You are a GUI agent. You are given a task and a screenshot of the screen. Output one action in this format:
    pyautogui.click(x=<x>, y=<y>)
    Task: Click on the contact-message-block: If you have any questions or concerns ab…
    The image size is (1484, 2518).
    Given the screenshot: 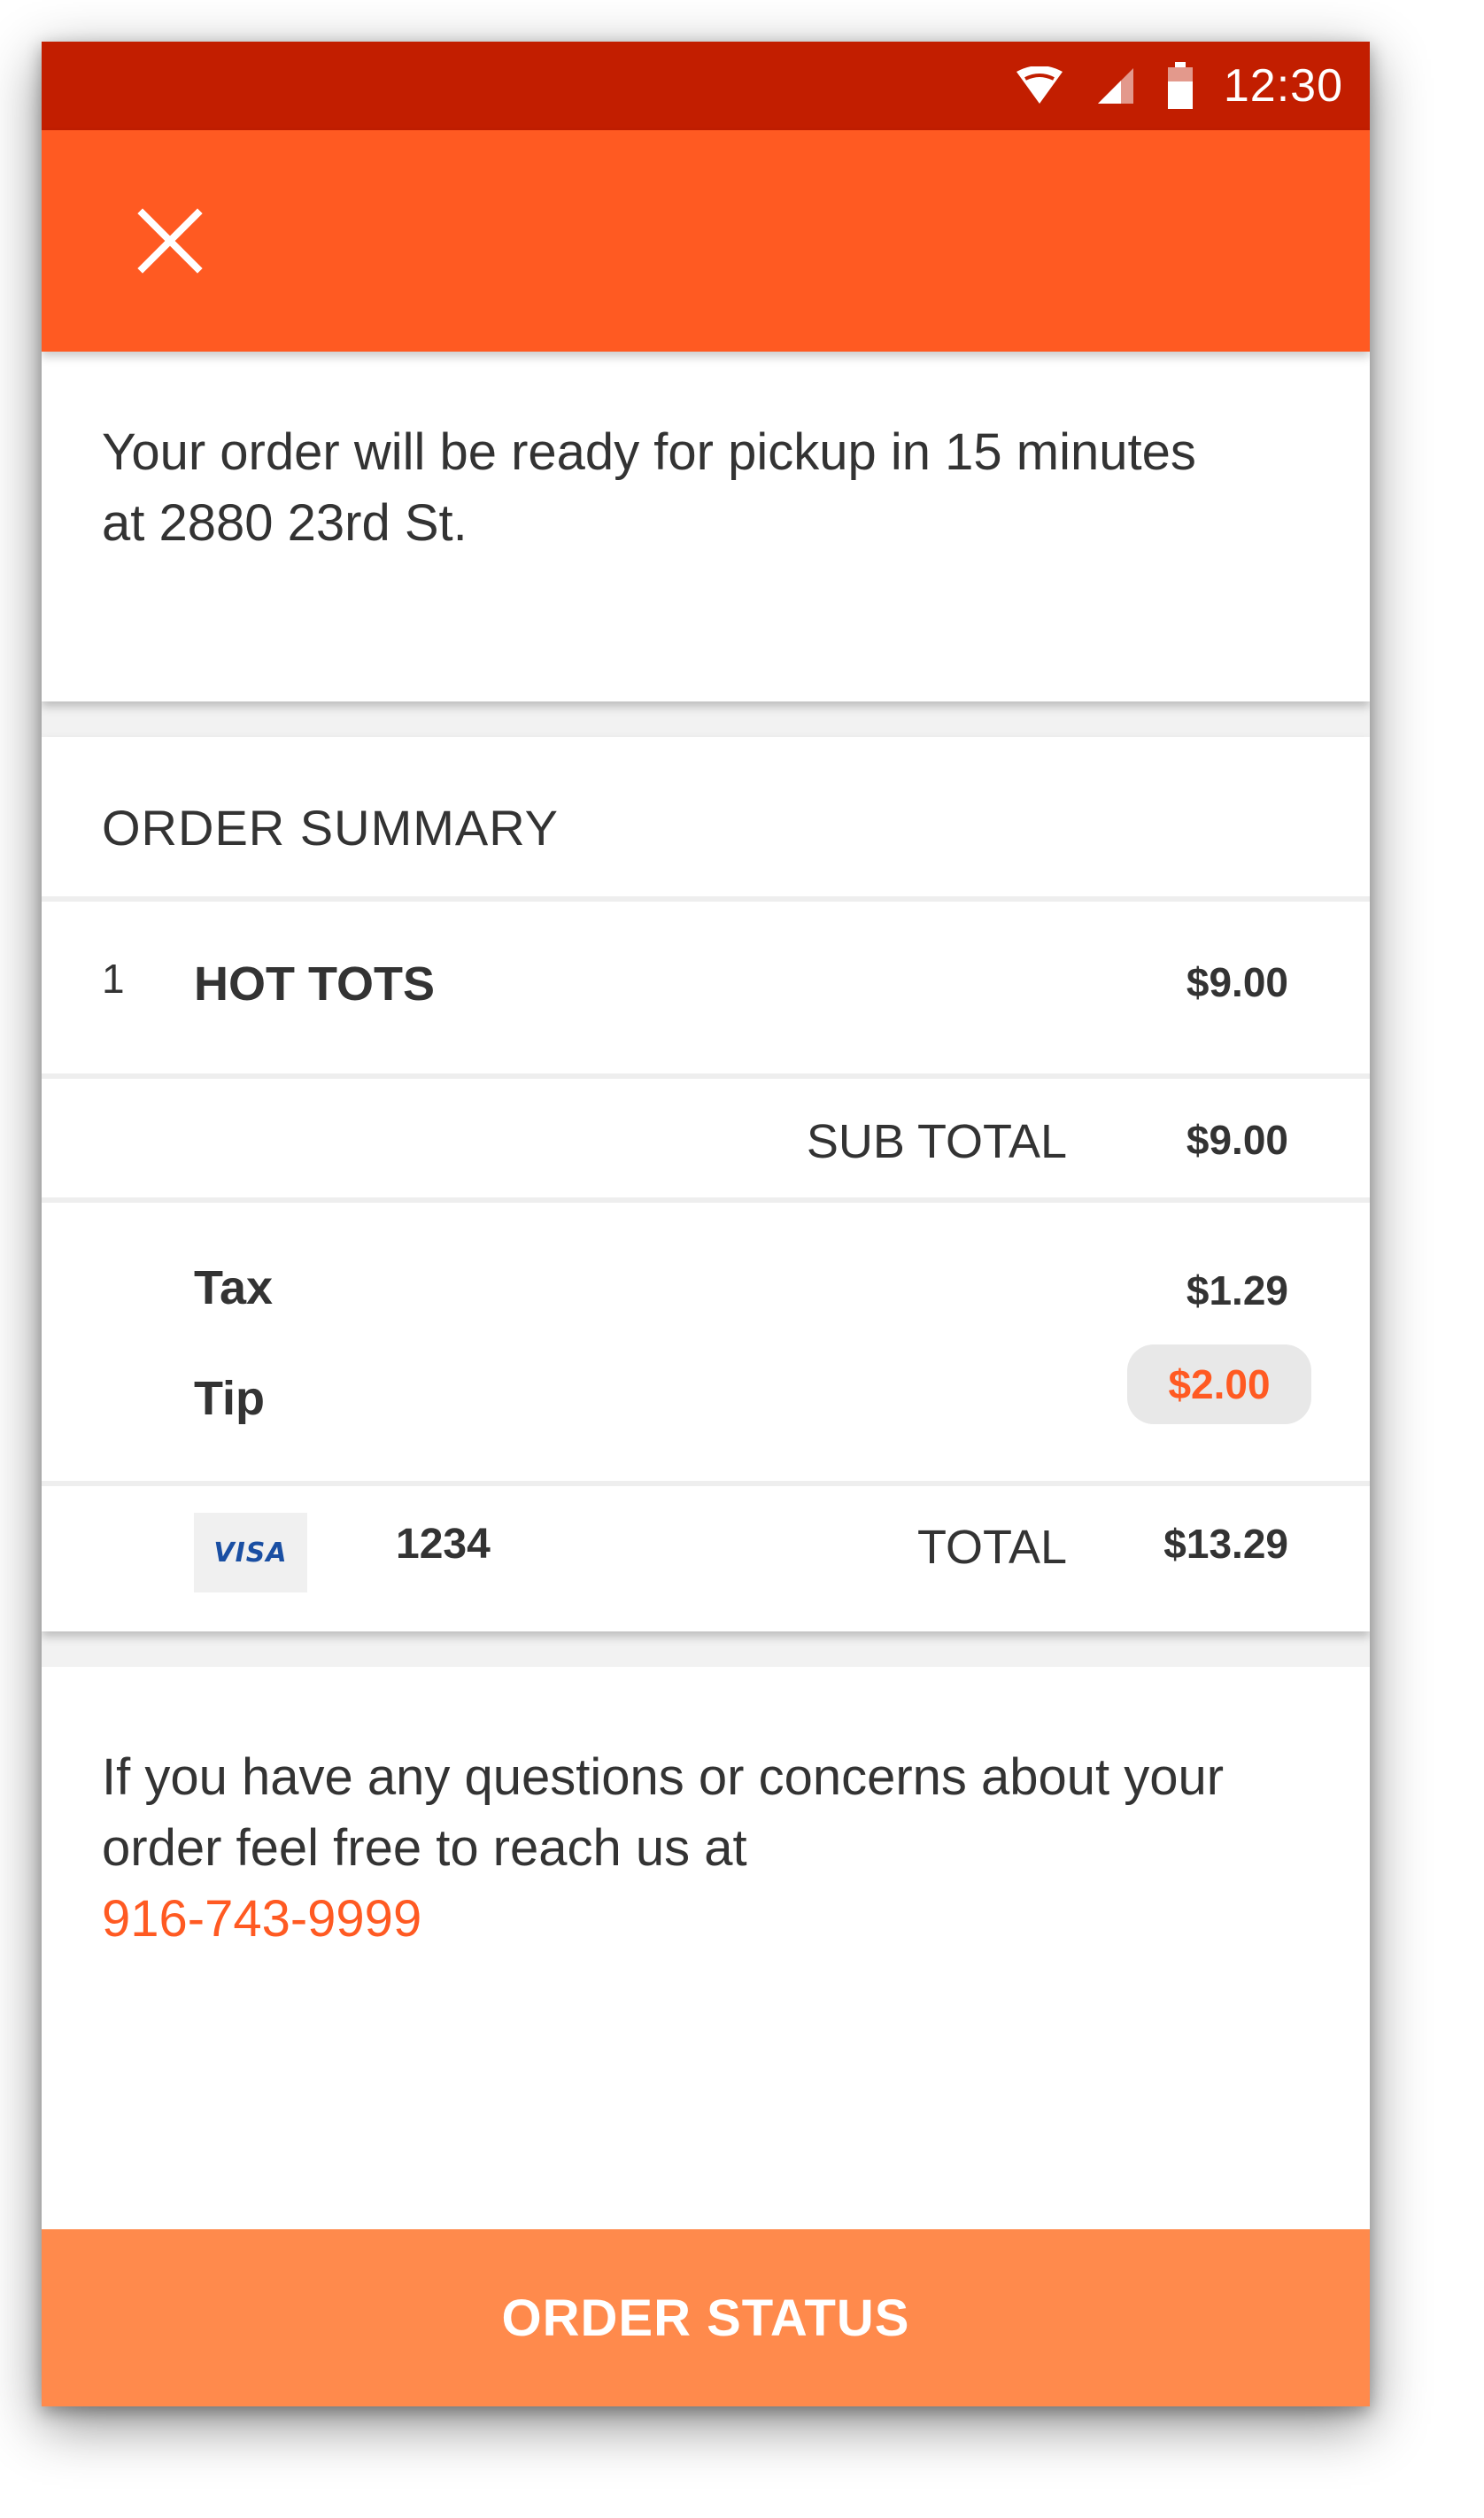 What is the action you would take?
    pyautogui.click(x=713, y=1848)
    